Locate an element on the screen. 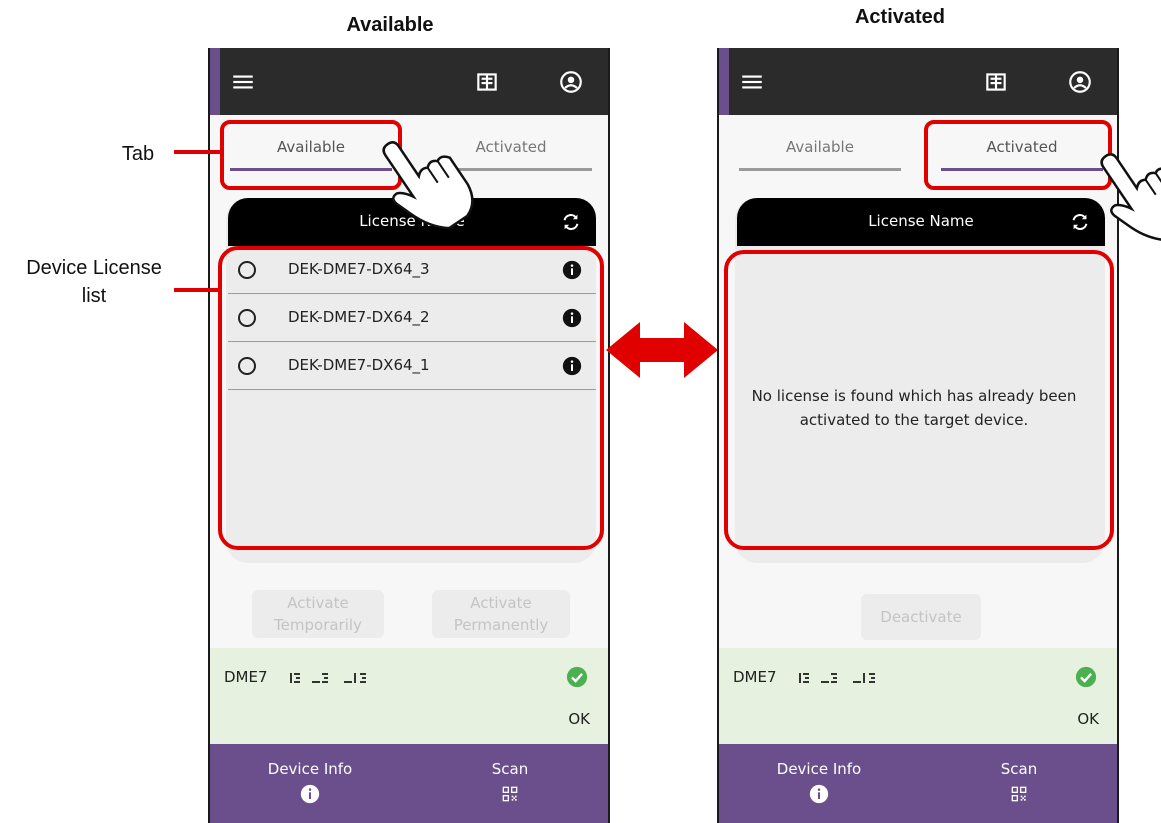 This screenshot has width=1161, height=823. tab-callout-label: Tab is located at coordinates (138, 154).